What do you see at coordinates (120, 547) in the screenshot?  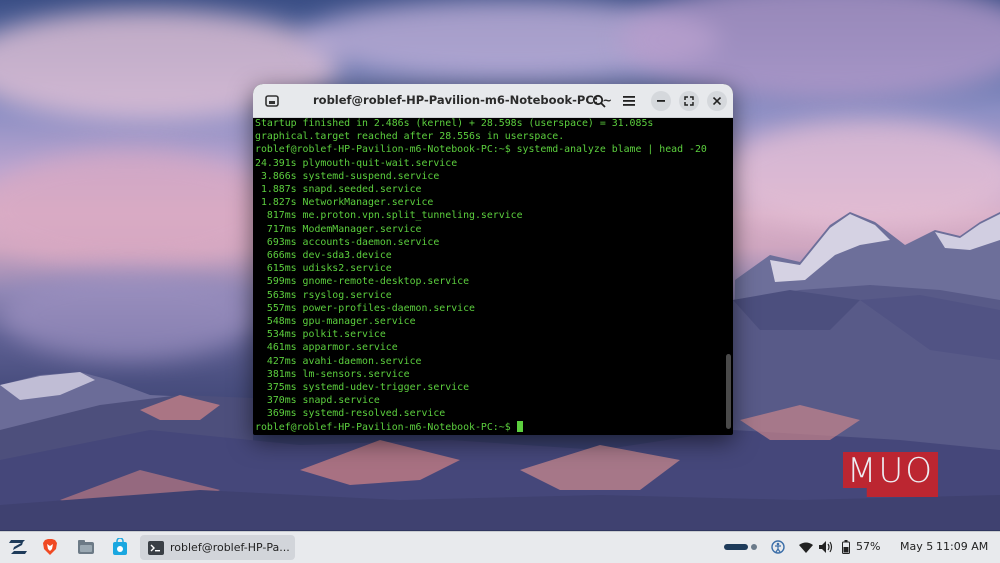 I see `software-store-icon` at bounding box center [120, 547].